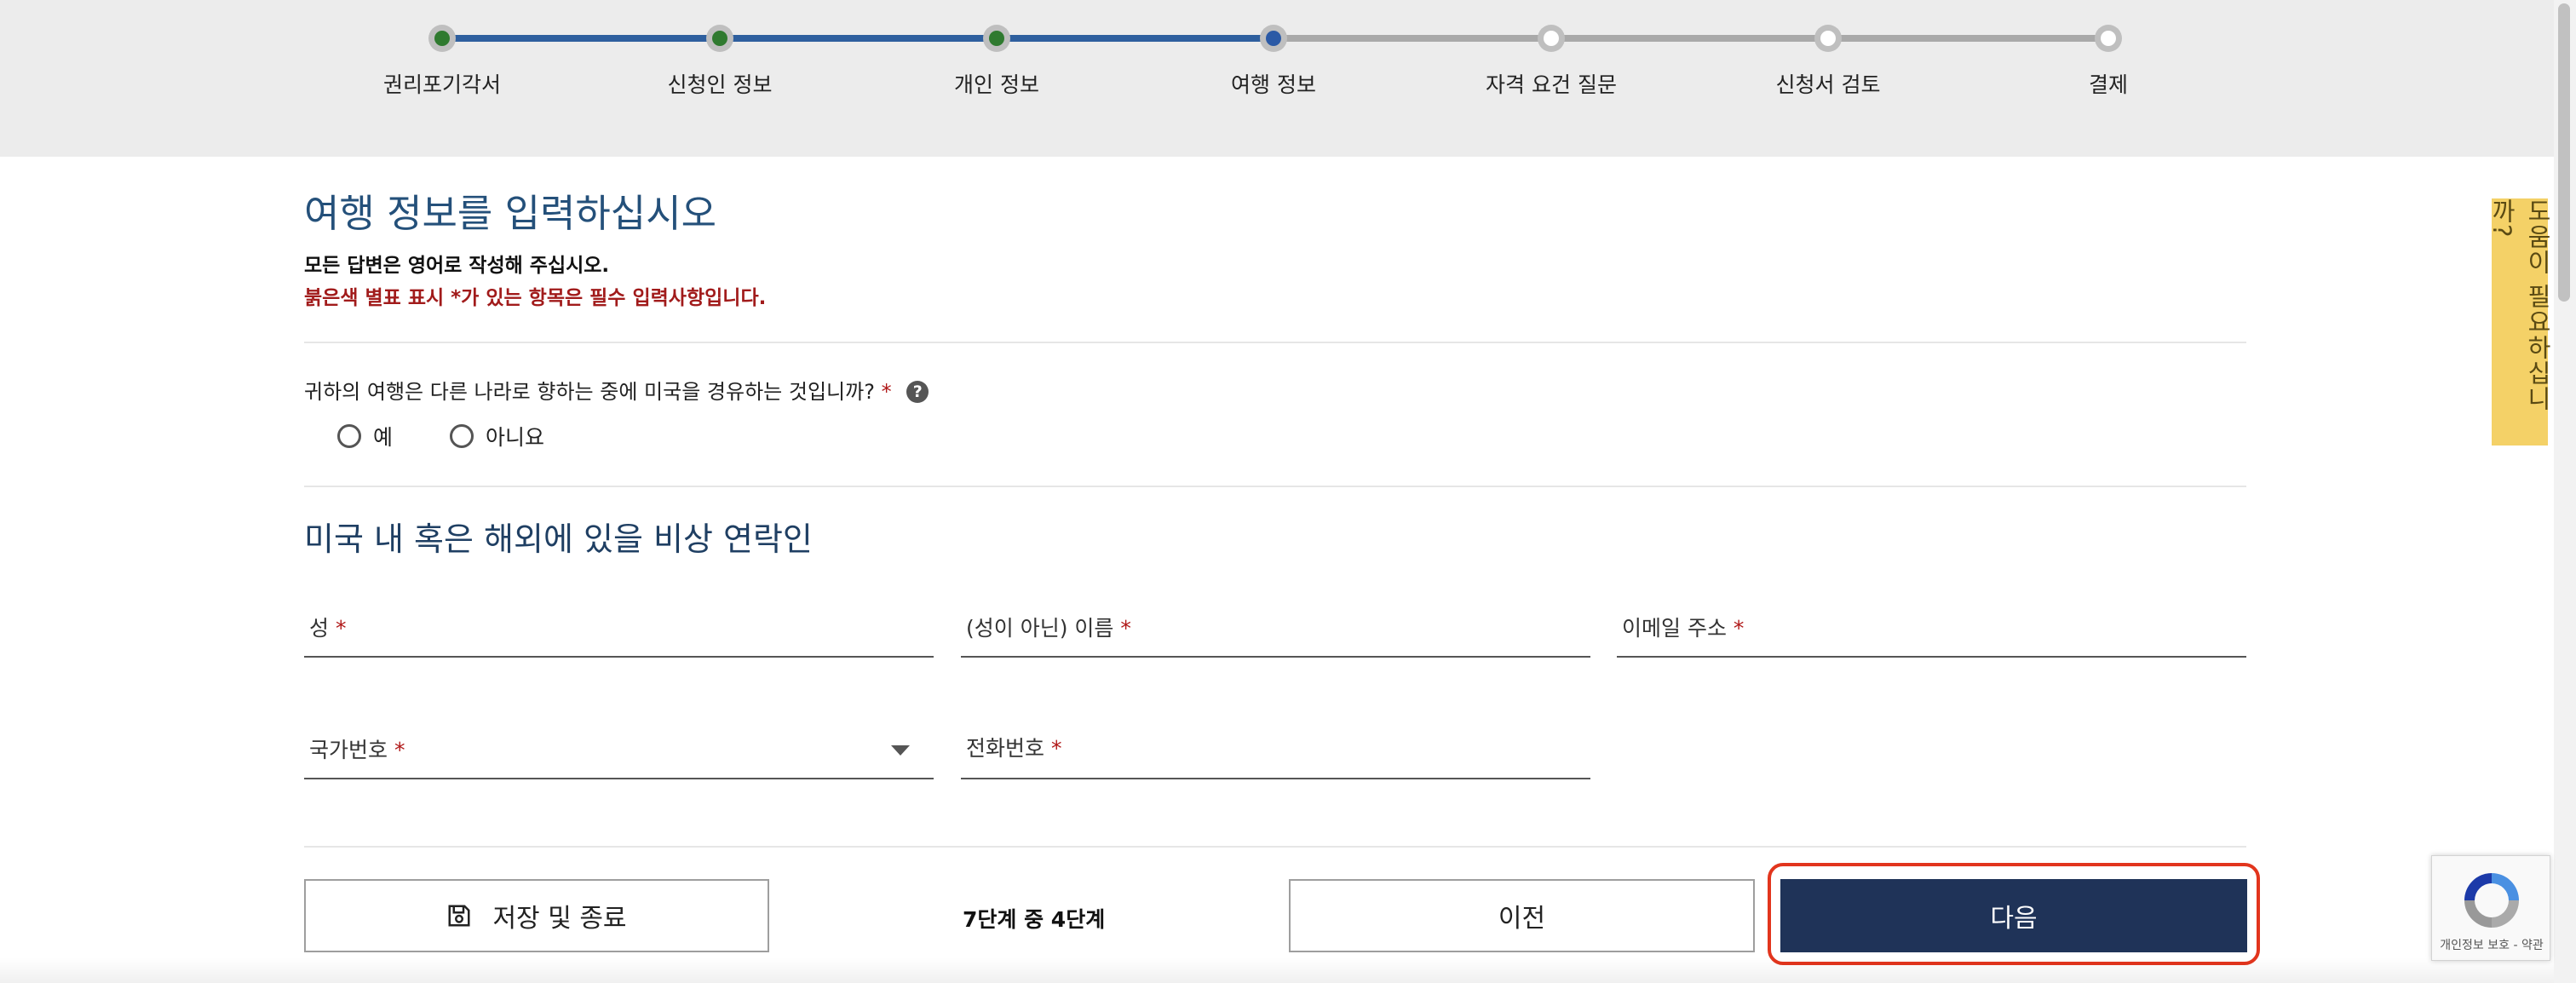 The height and width of the screenshot is (983, 2576). I want to click on email-label: 이메일 주소 *, so click(1683, 627).